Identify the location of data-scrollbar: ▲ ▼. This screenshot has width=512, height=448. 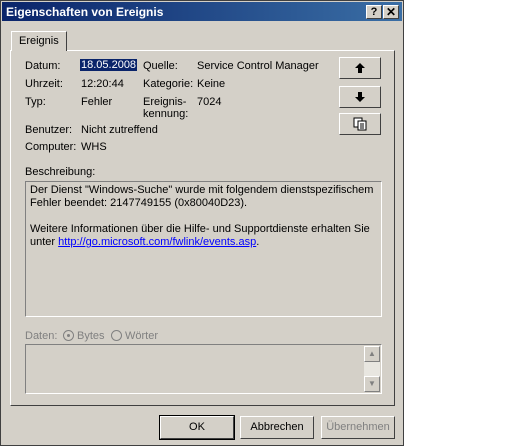
(372, 369).